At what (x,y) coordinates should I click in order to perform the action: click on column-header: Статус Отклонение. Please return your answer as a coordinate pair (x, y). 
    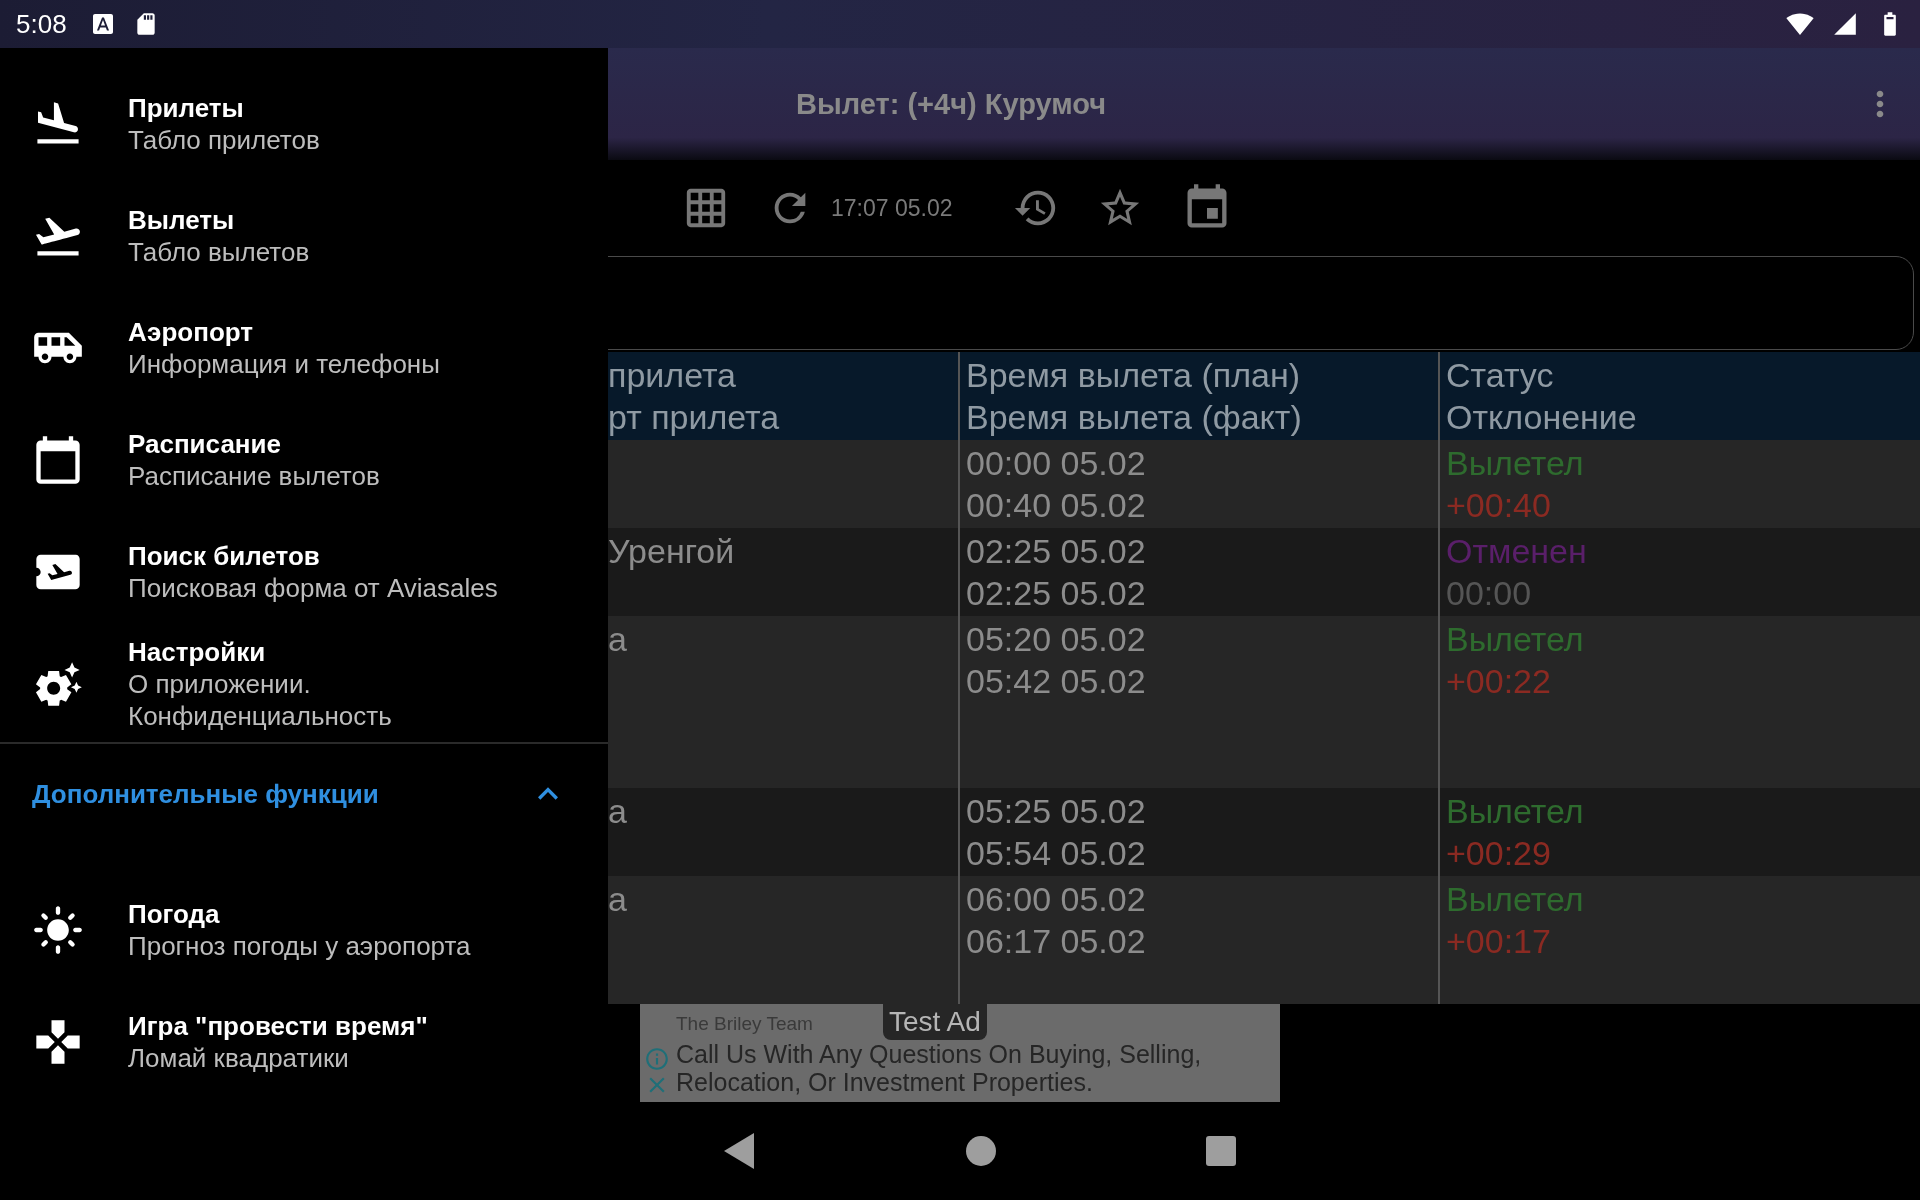
    Looking at the image, I should click on (1541, 396).